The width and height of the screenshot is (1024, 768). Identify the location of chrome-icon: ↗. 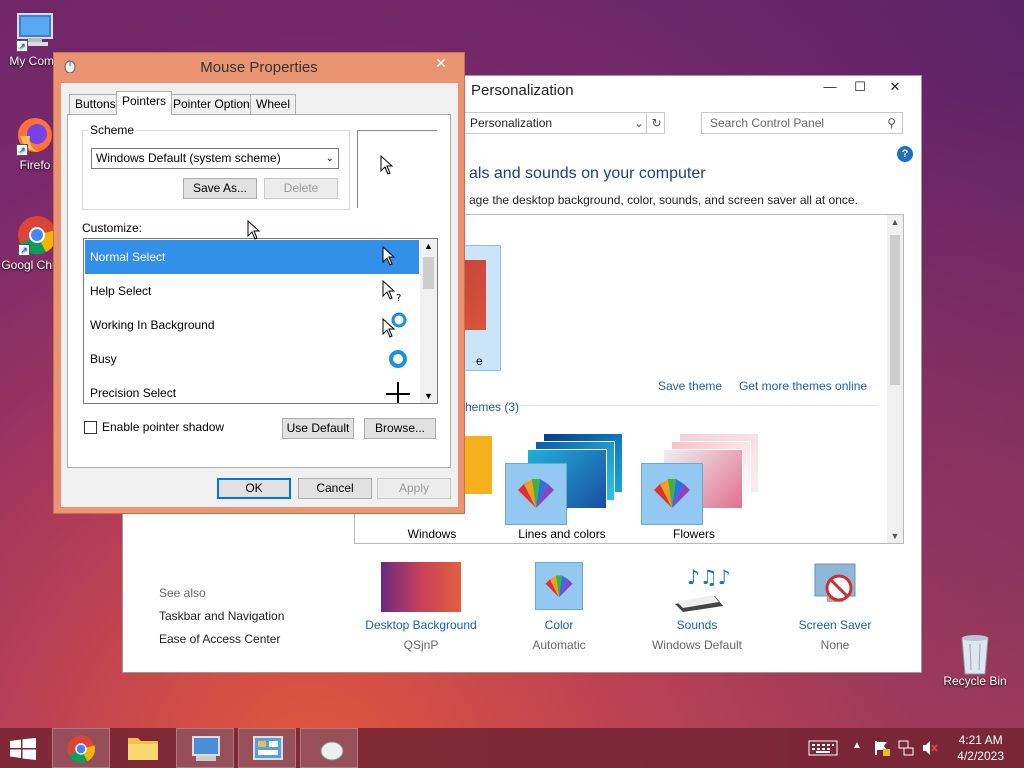
(37, 235).